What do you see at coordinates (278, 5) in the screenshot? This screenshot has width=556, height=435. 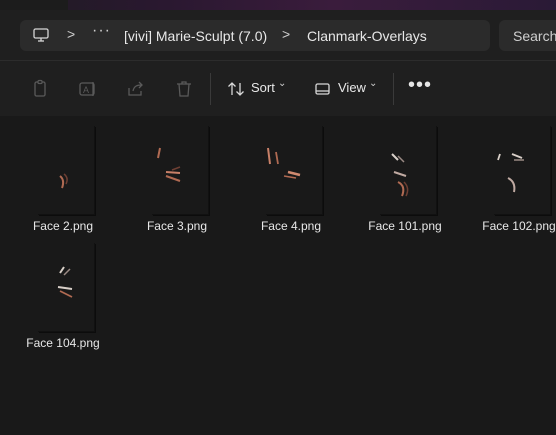 I see `window-title-strip` at bounding box center [278, 5].